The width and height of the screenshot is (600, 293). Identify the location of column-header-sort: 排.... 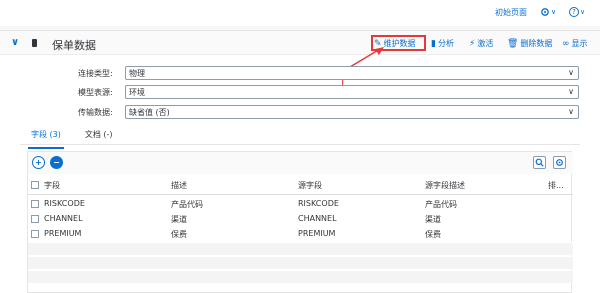
(556, 185).